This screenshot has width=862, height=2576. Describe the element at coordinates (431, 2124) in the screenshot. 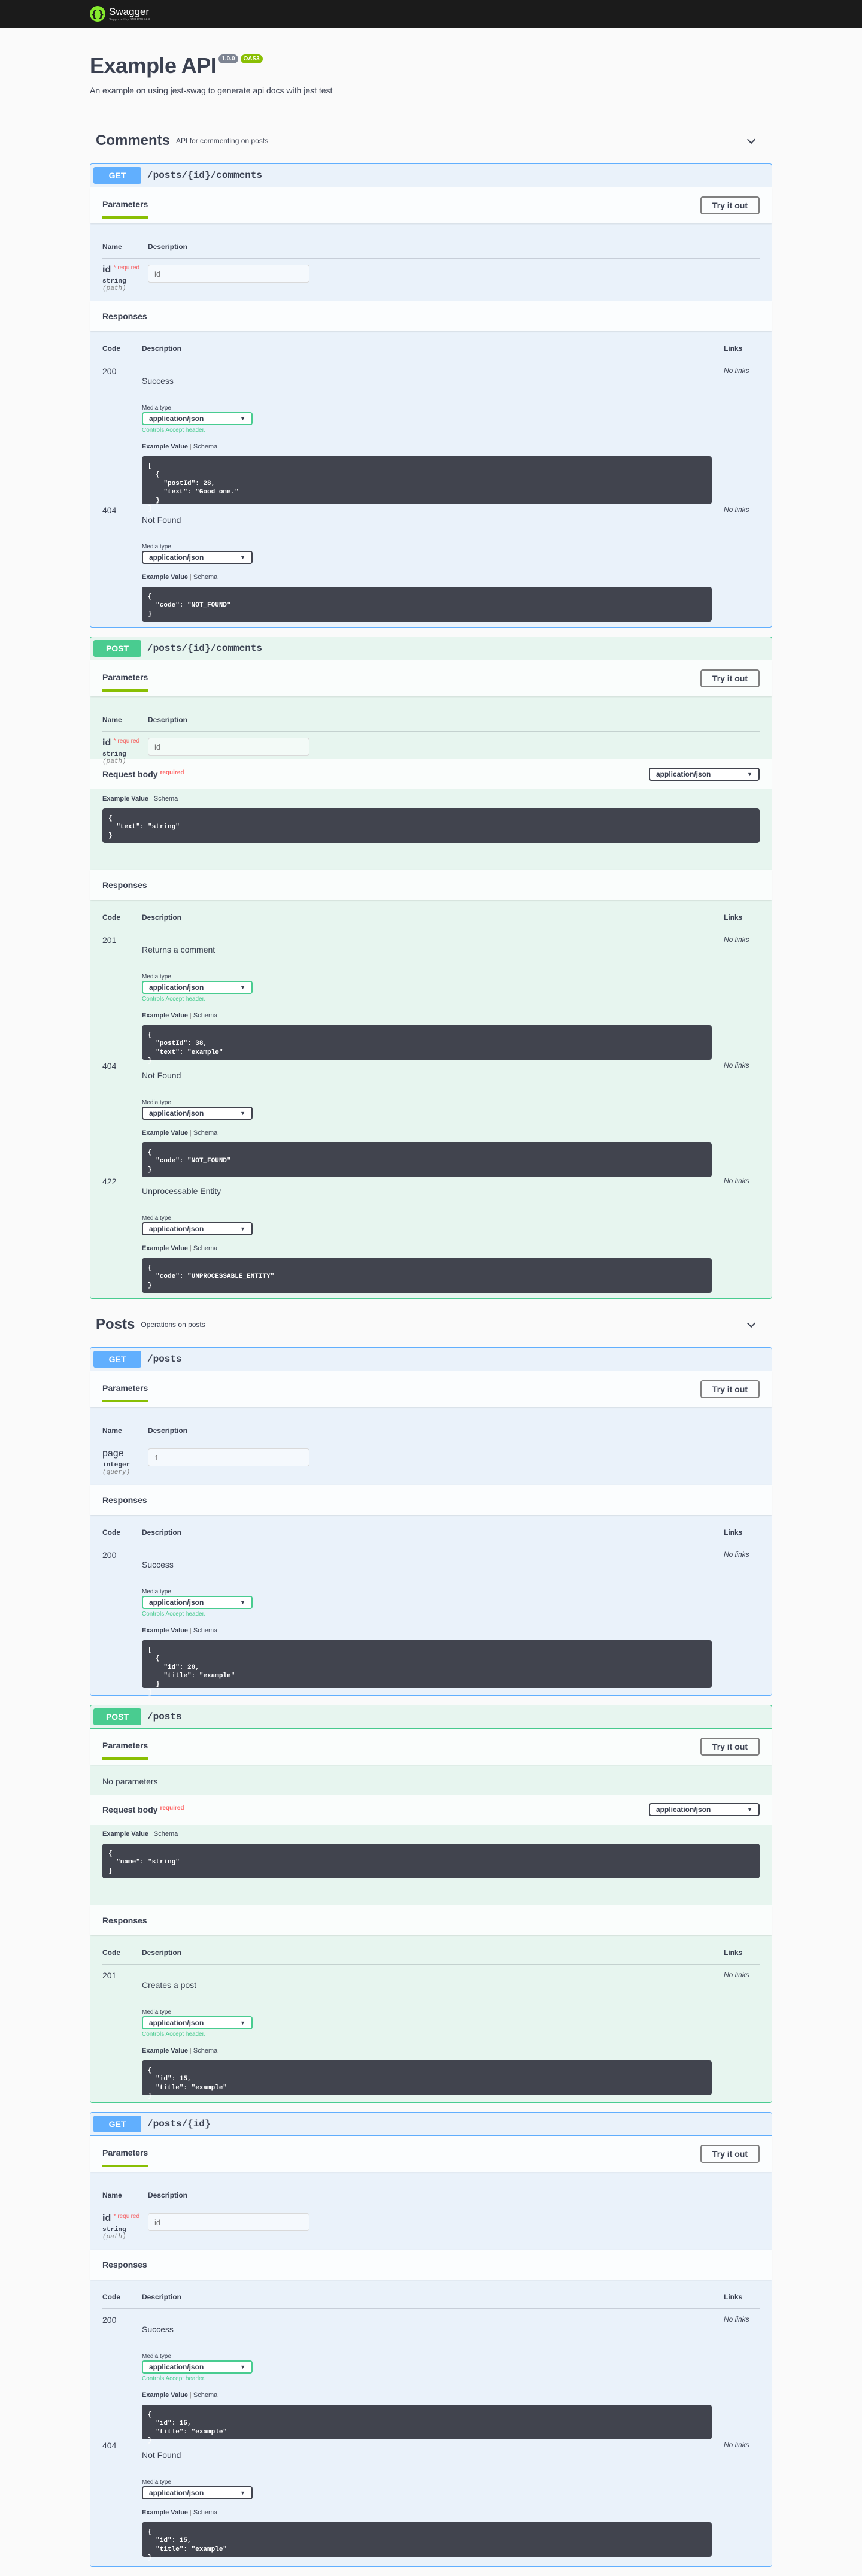

I see `opblock-summary: GET /posts/{id}` at that location.